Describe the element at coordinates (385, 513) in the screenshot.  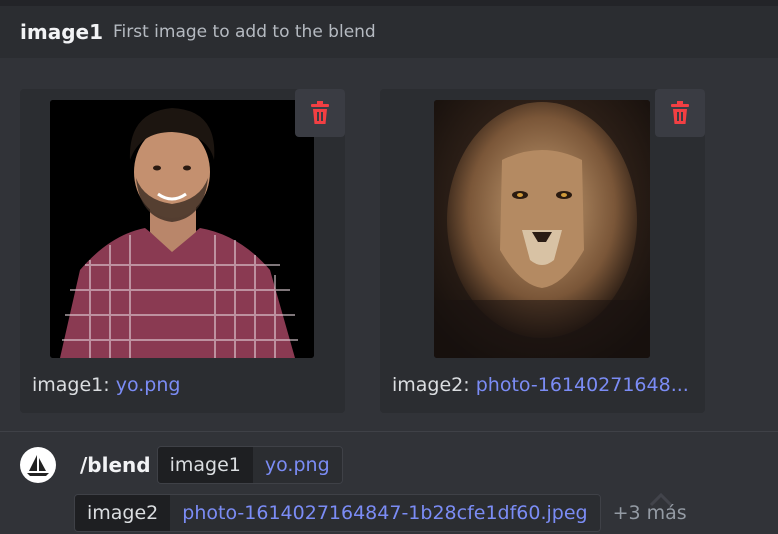
I see `option-value: photo-1614027164847-1b28cfe1df60.jpeg` at that location.